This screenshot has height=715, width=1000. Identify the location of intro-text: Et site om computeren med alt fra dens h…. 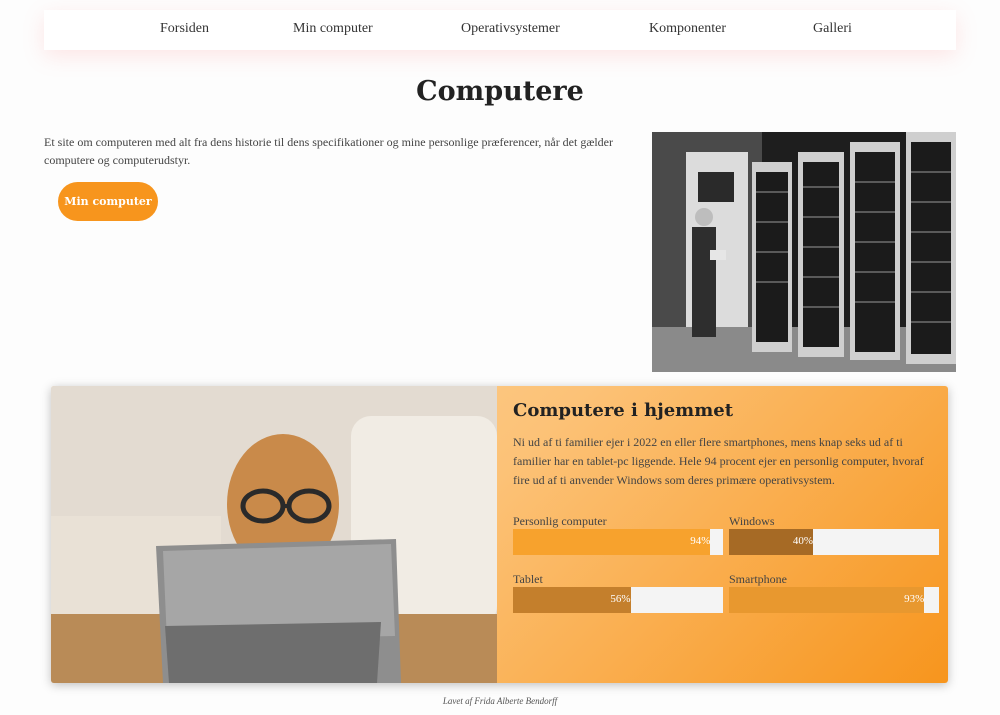
(329, 151).